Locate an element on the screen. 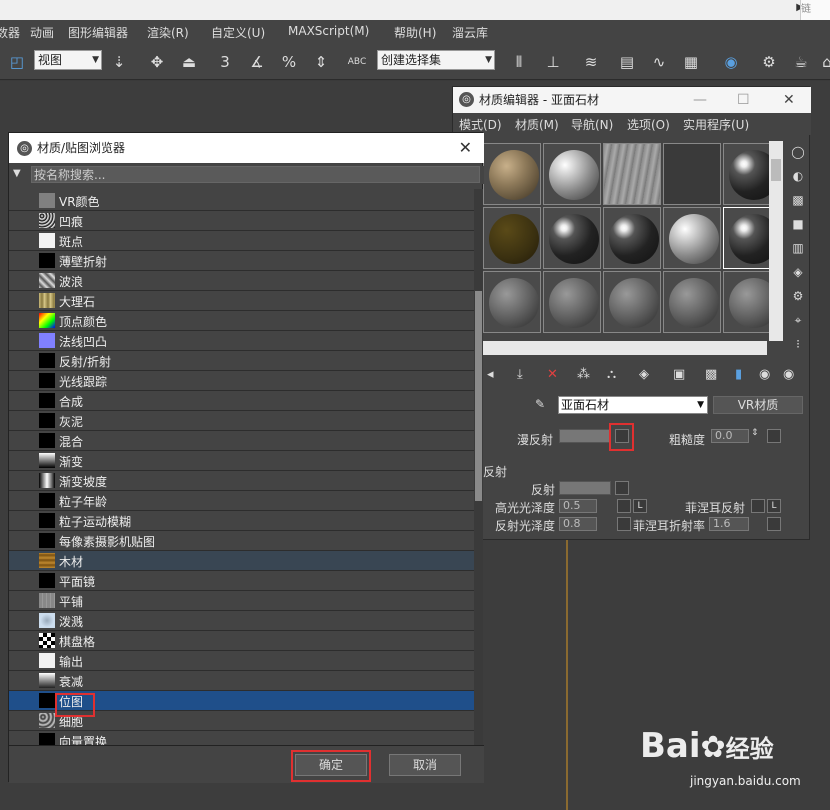 The image size is (830, 810). med-menu-navigation: 导航(N) is located at coordinates (592, 124).